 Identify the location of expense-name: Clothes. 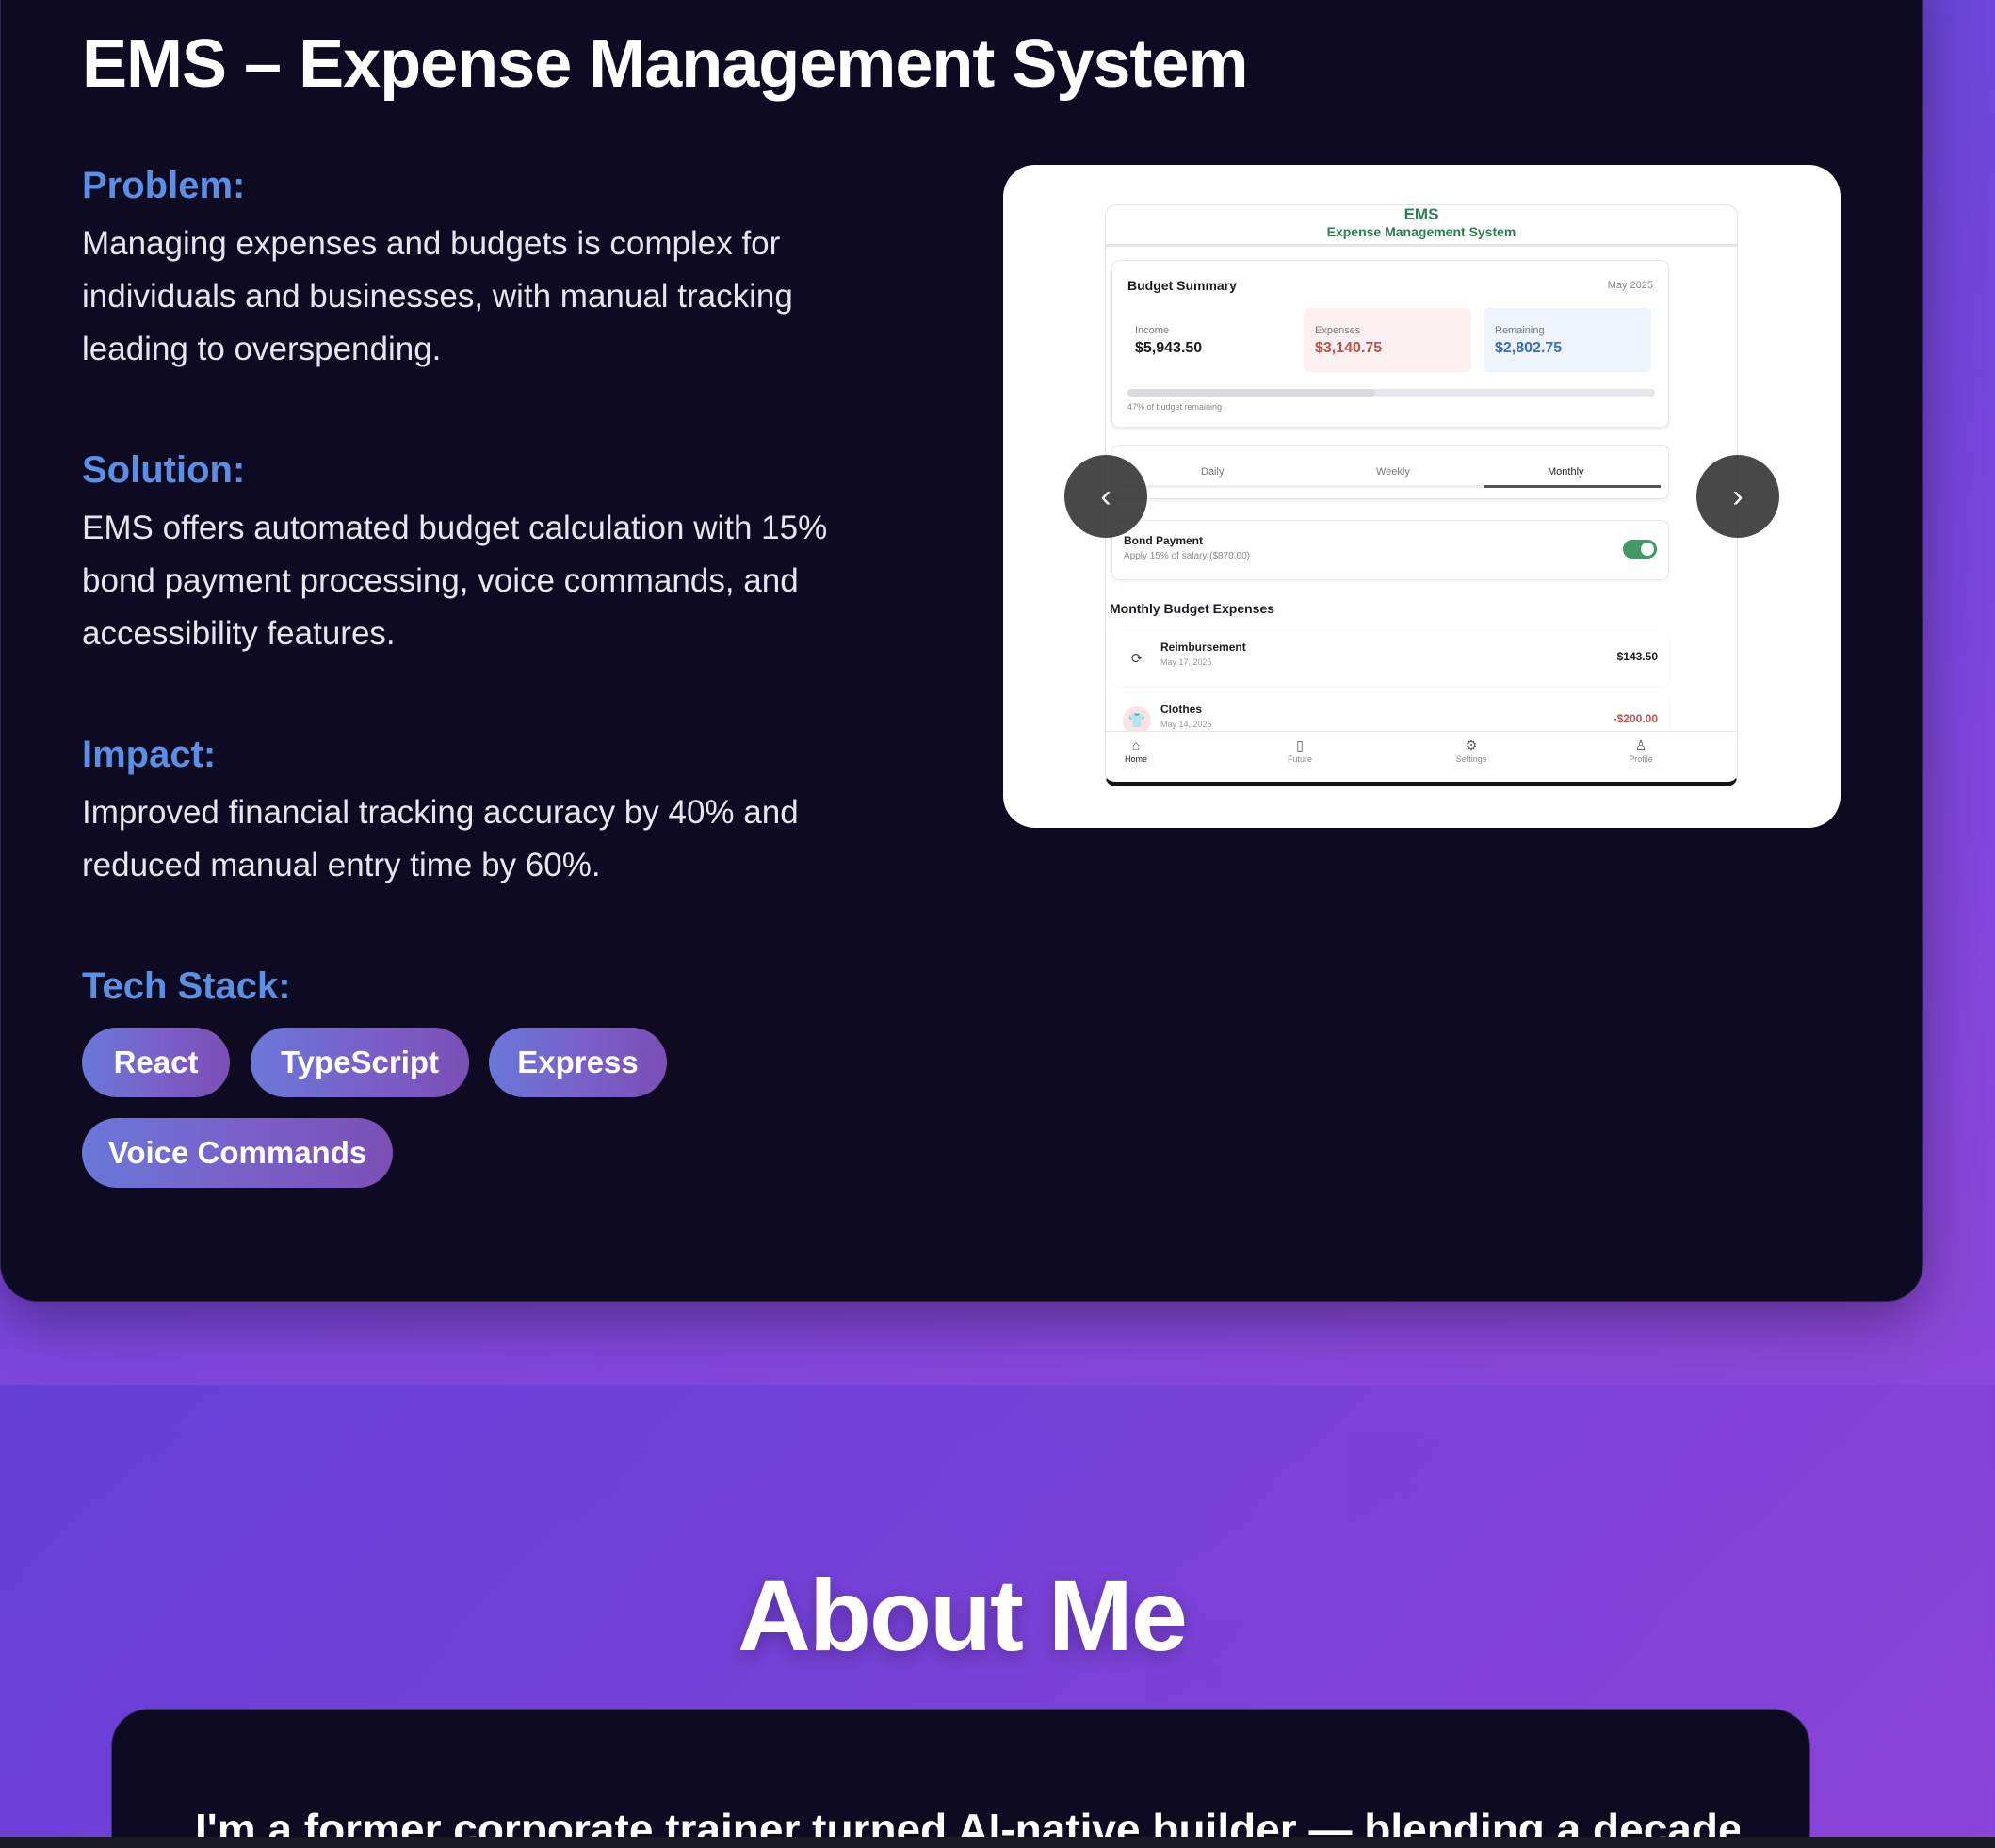
(1182, 710).